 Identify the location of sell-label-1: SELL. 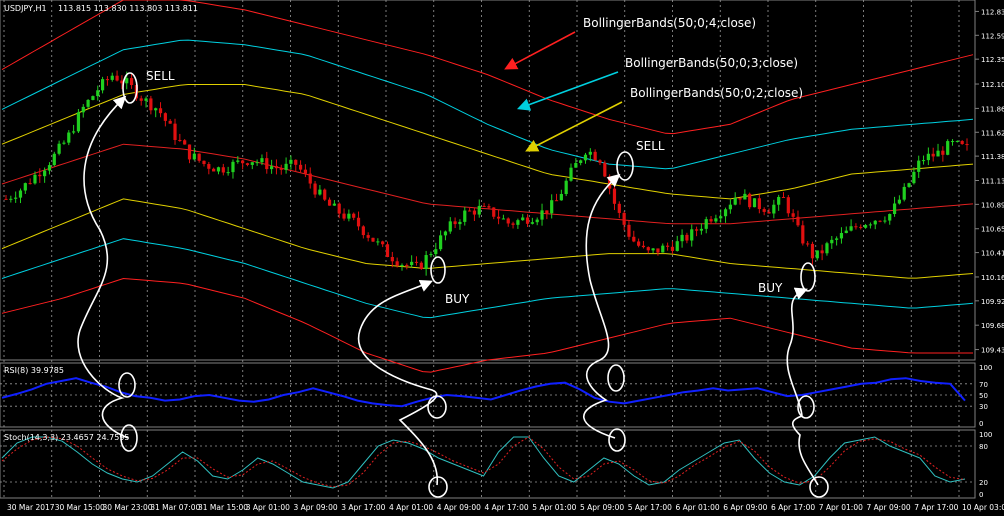
(160, 76).